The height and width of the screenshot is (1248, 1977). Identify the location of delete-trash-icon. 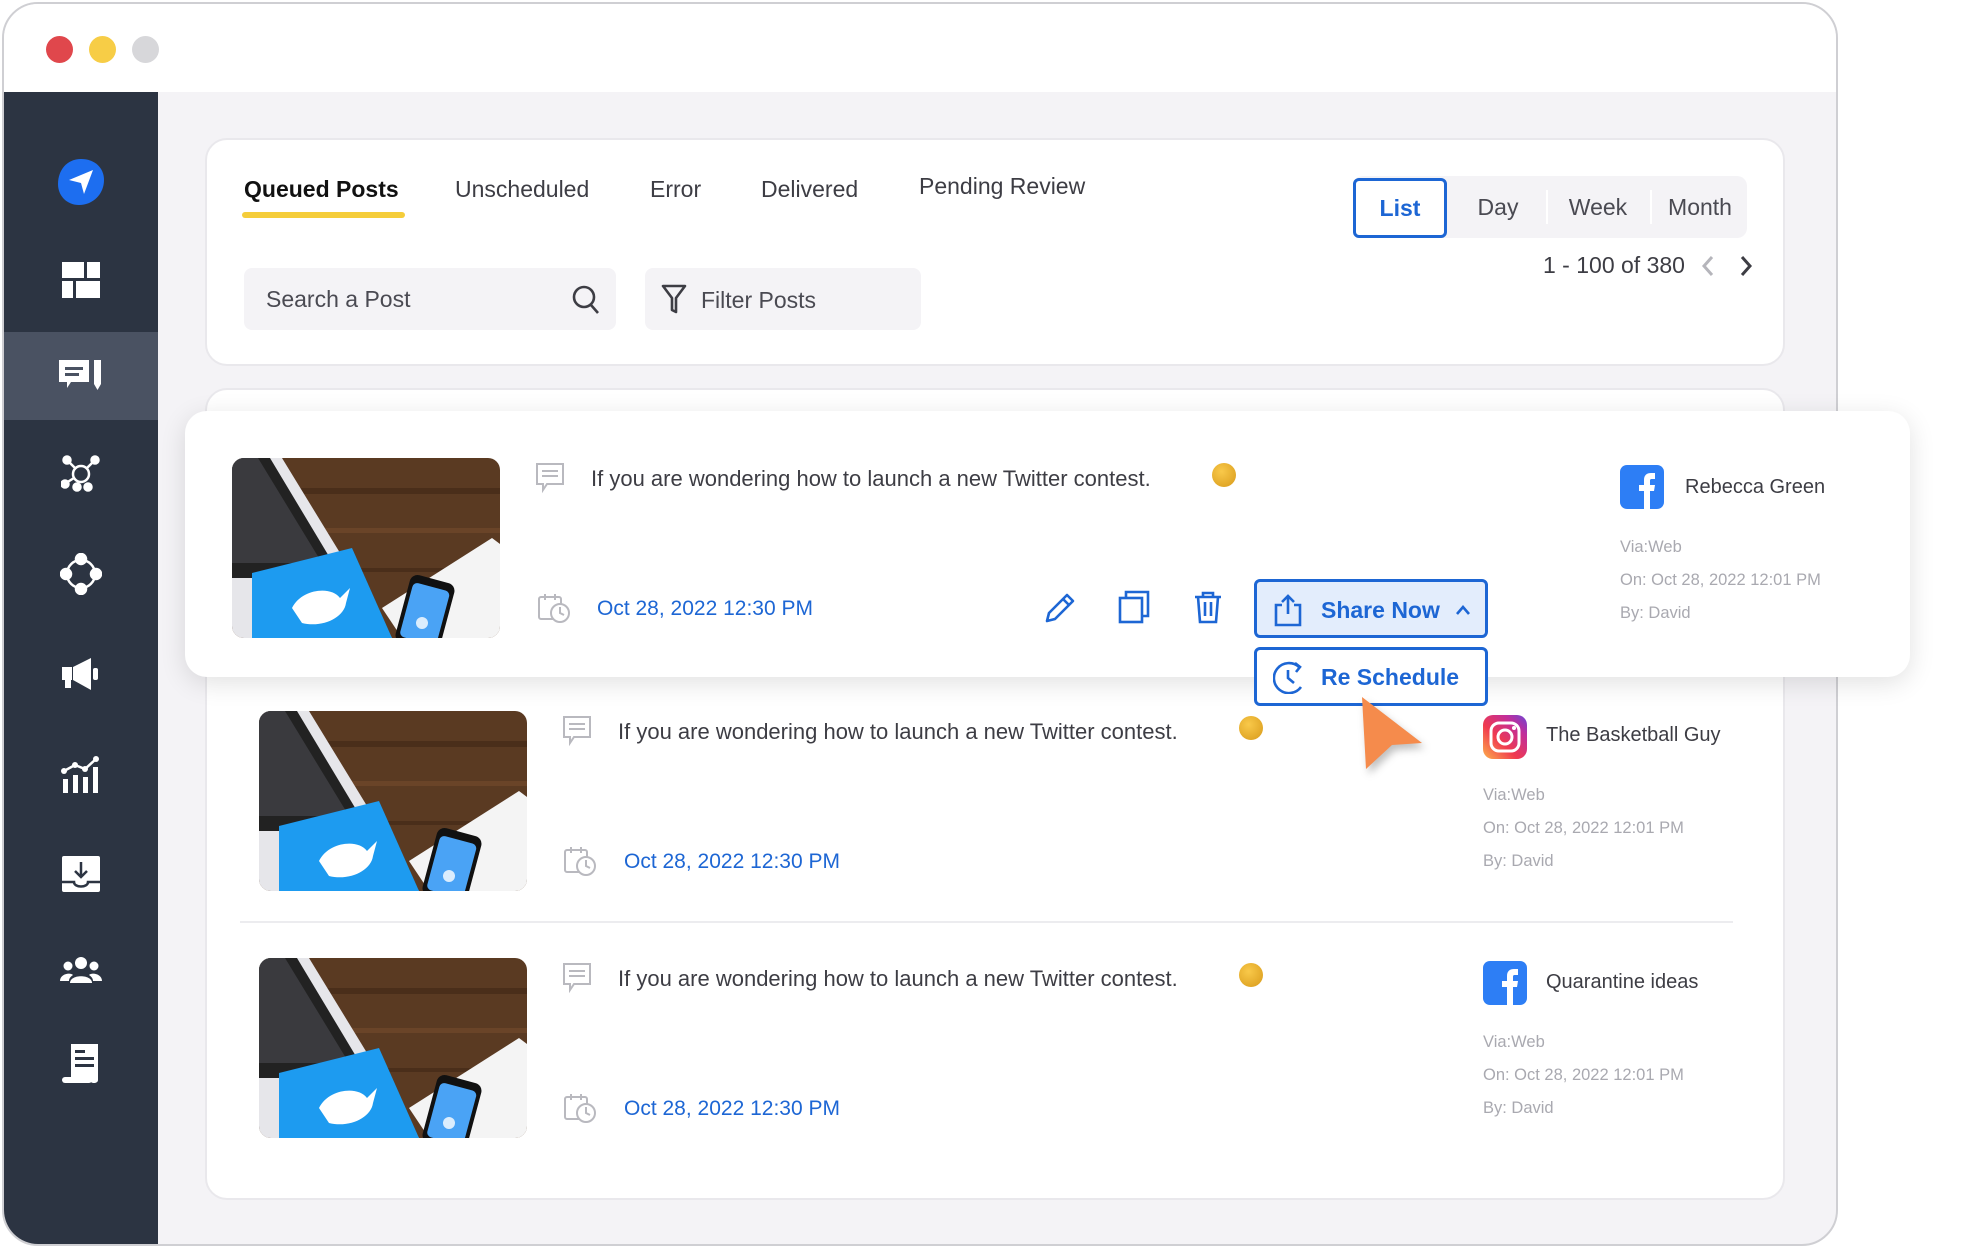
(1208, 607).